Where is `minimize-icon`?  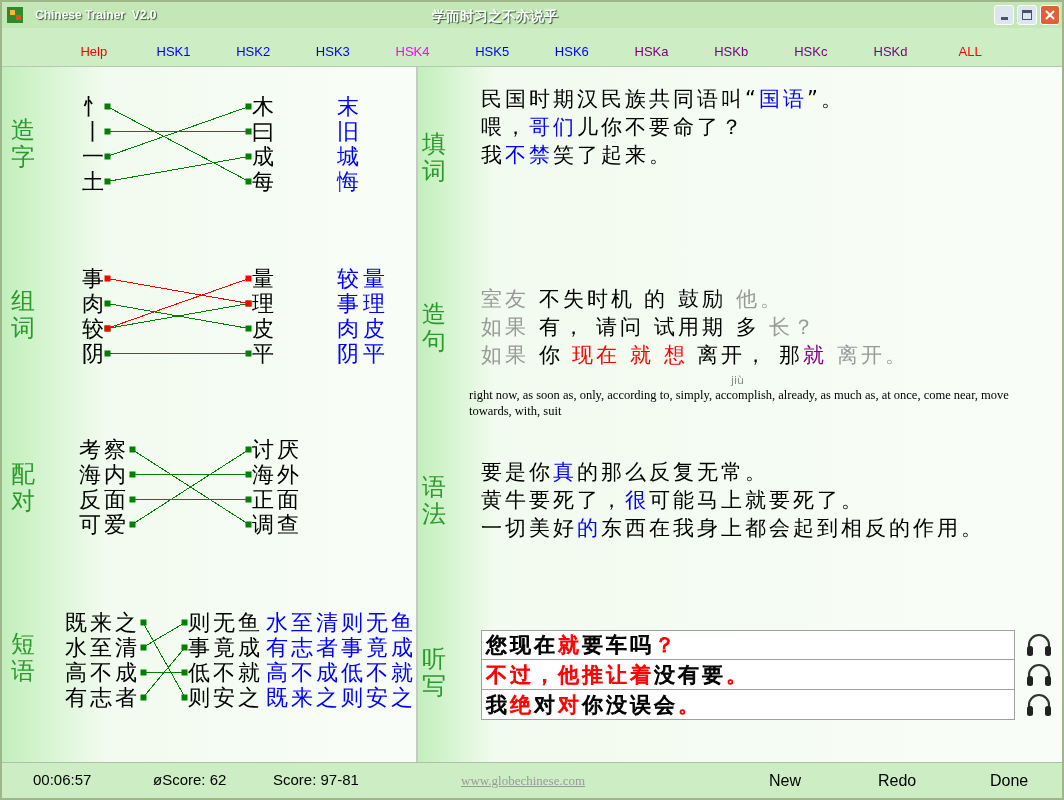
minimize-icon is located at coordinates (1004, 18).